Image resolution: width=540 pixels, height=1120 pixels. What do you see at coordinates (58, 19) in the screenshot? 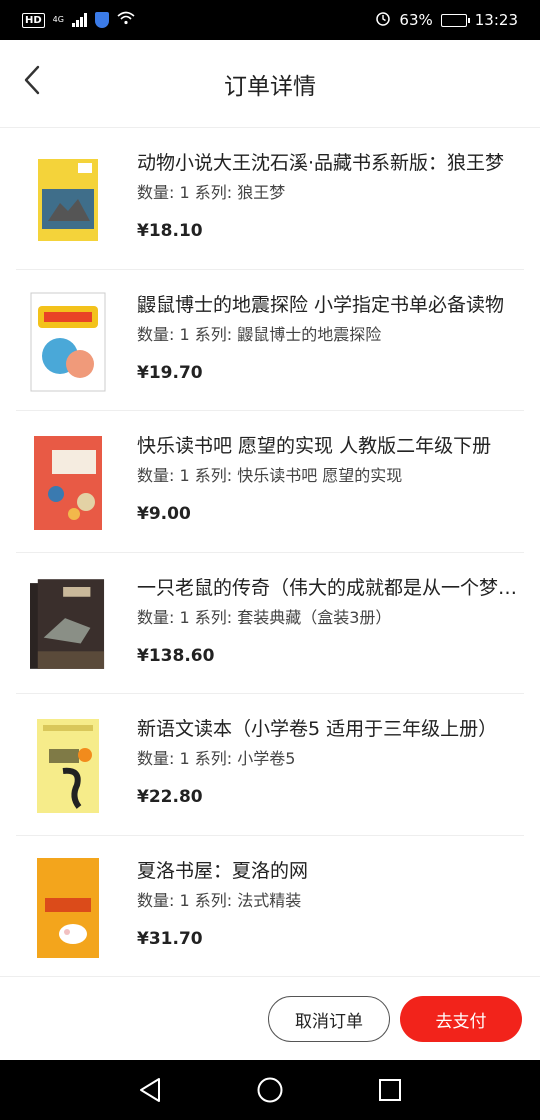
I see `network-type: 4G` at bounding box center [58, 19].